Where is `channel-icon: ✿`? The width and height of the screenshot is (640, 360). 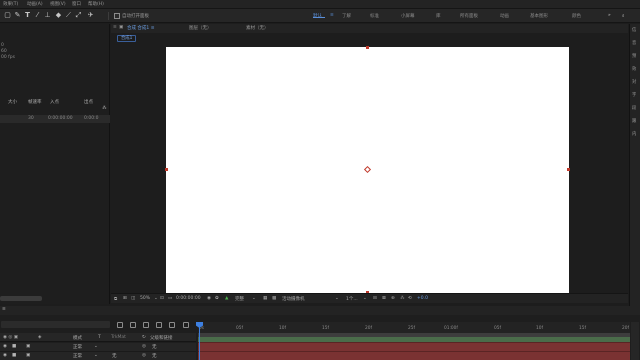
channel-icon: ✿ is located at coordinates (217, 298).